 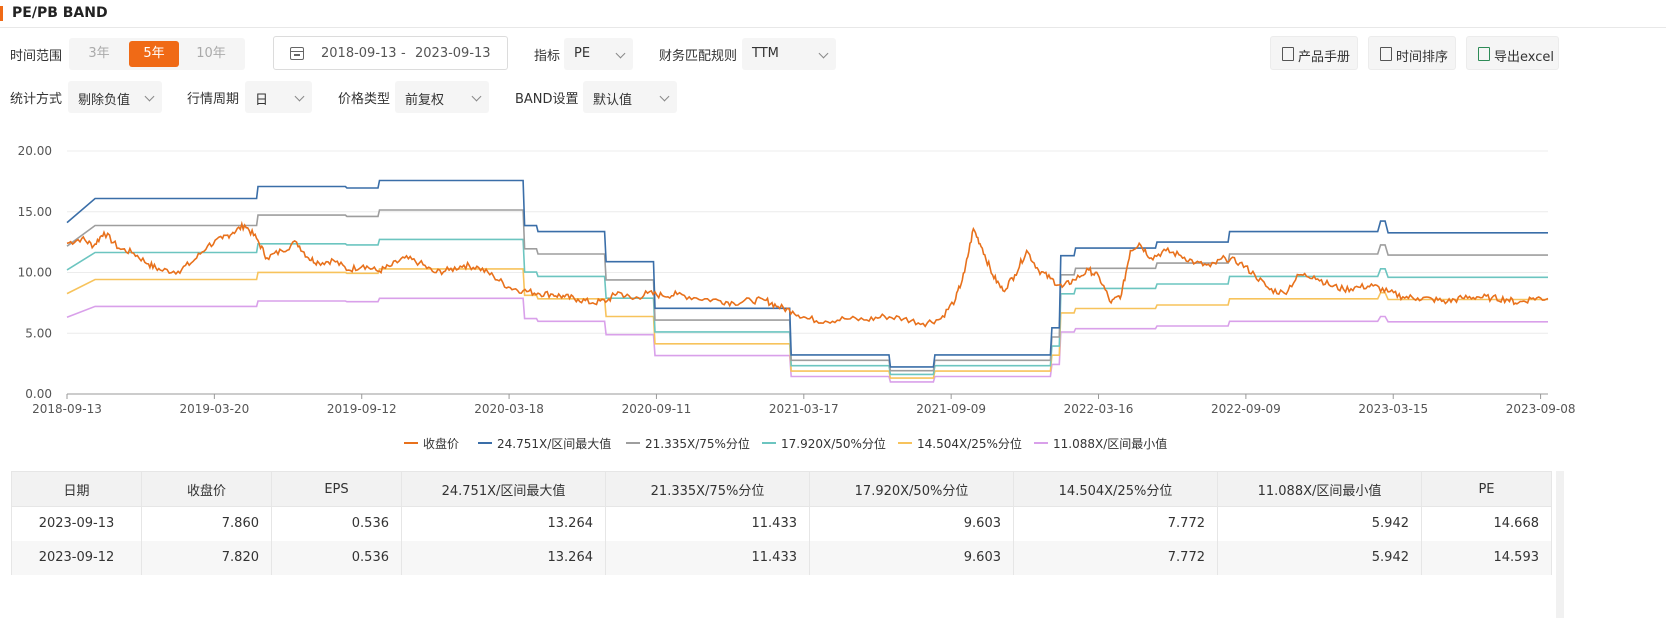 What do you see at coordinates (1393, 409) in the screenshot?
I see `x-tick-label: 2023-03-15` at bounding box center [1393, 409].